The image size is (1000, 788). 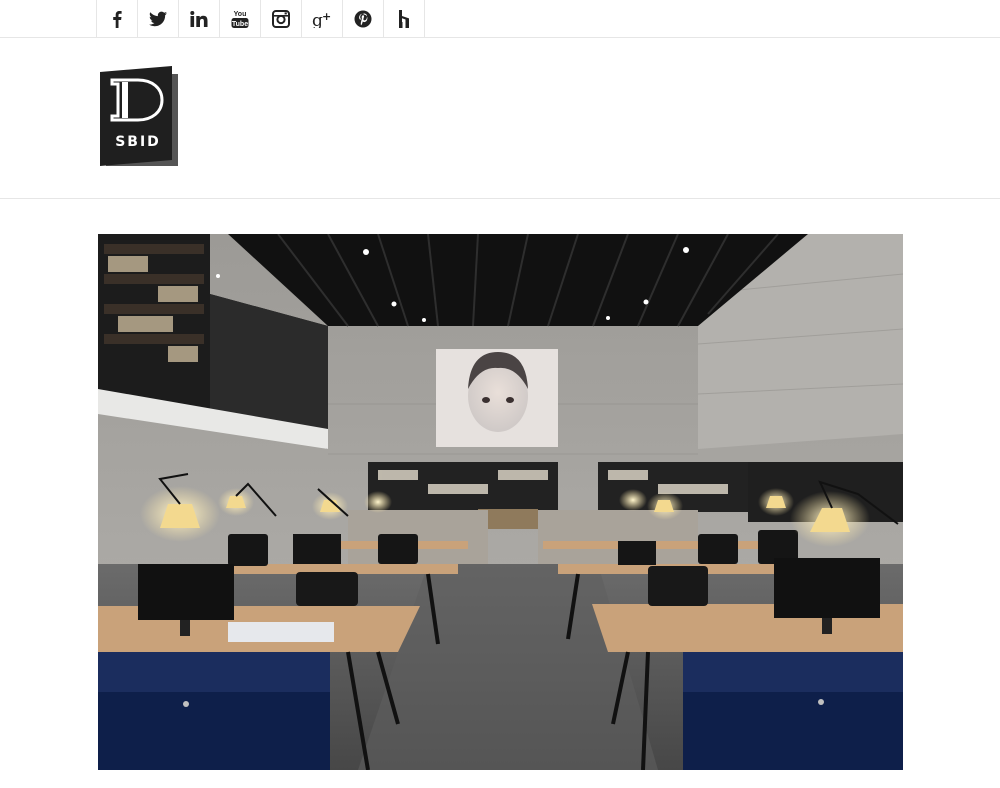 I want to click on youtube-link: You Tube, so click(x=240, y=18).